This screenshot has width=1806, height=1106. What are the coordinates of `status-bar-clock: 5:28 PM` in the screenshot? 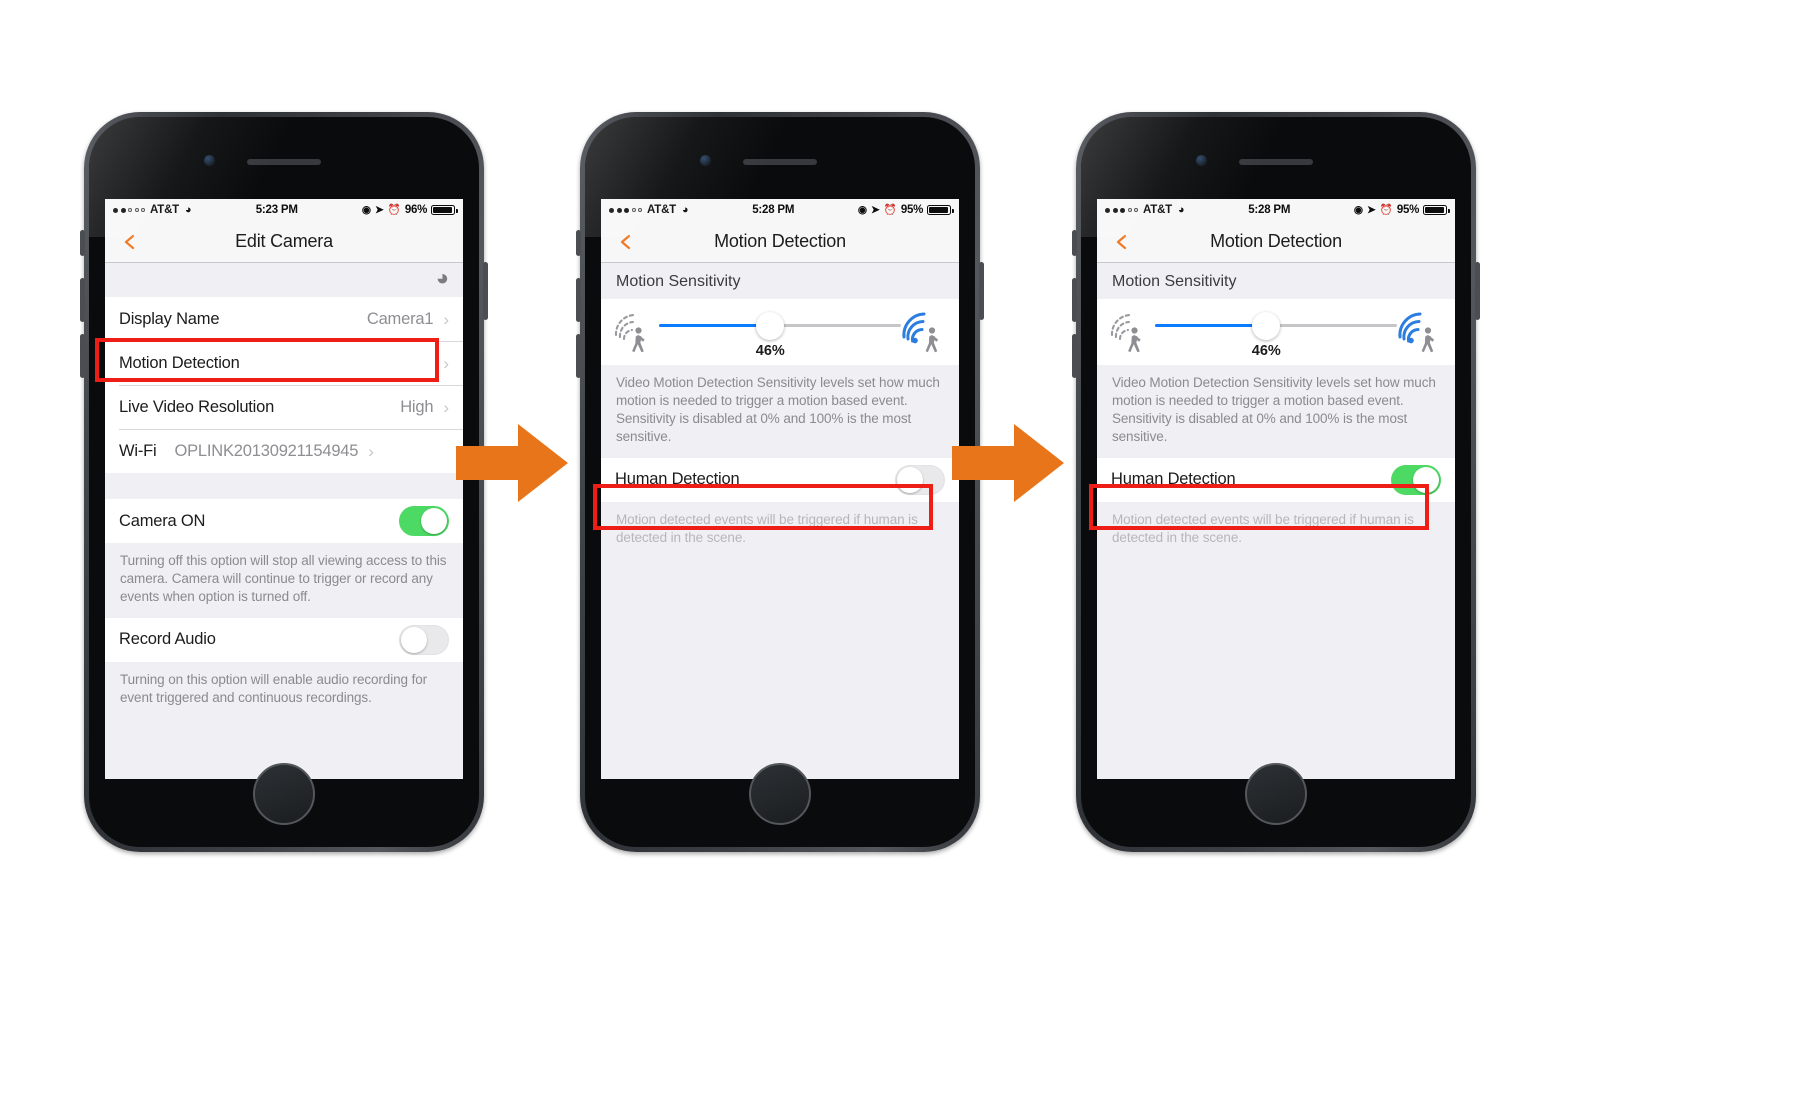 It's located at (1269, 210).